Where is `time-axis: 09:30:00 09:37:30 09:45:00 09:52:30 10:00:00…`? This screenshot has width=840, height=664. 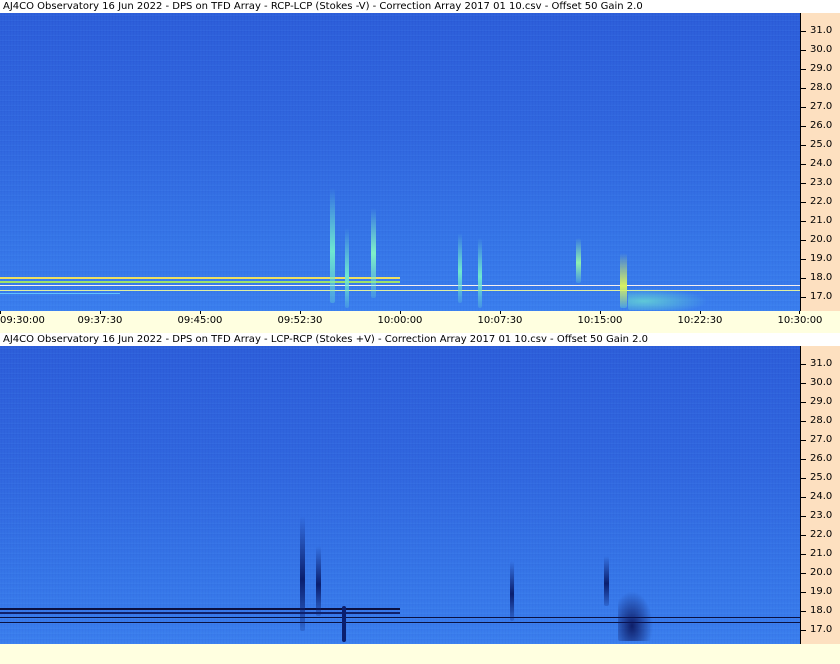 time-axis: 09:30:00 09:37:30 09:45:00 09:52:30 10:00:00… is located at coordinates (420, 322).